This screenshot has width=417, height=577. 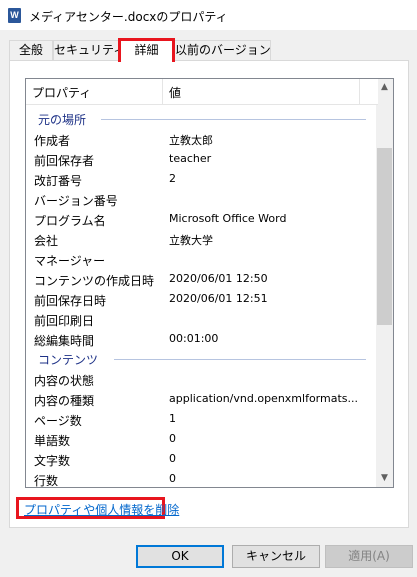 I want to click on property-value: Microsoft Office Word, so click(x=228, y=218).